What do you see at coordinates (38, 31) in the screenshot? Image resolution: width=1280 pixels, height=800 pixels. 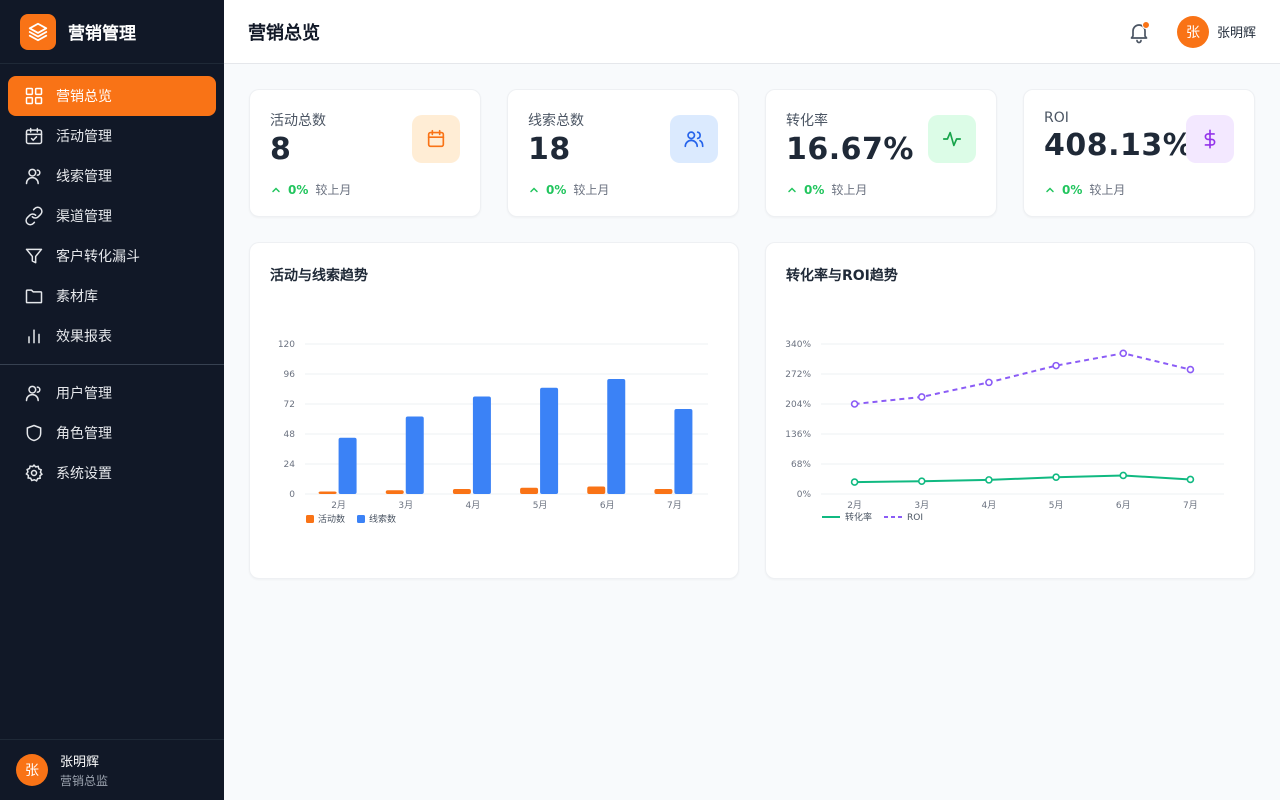 I see `layers-icon` at bounding box center [38, 31].